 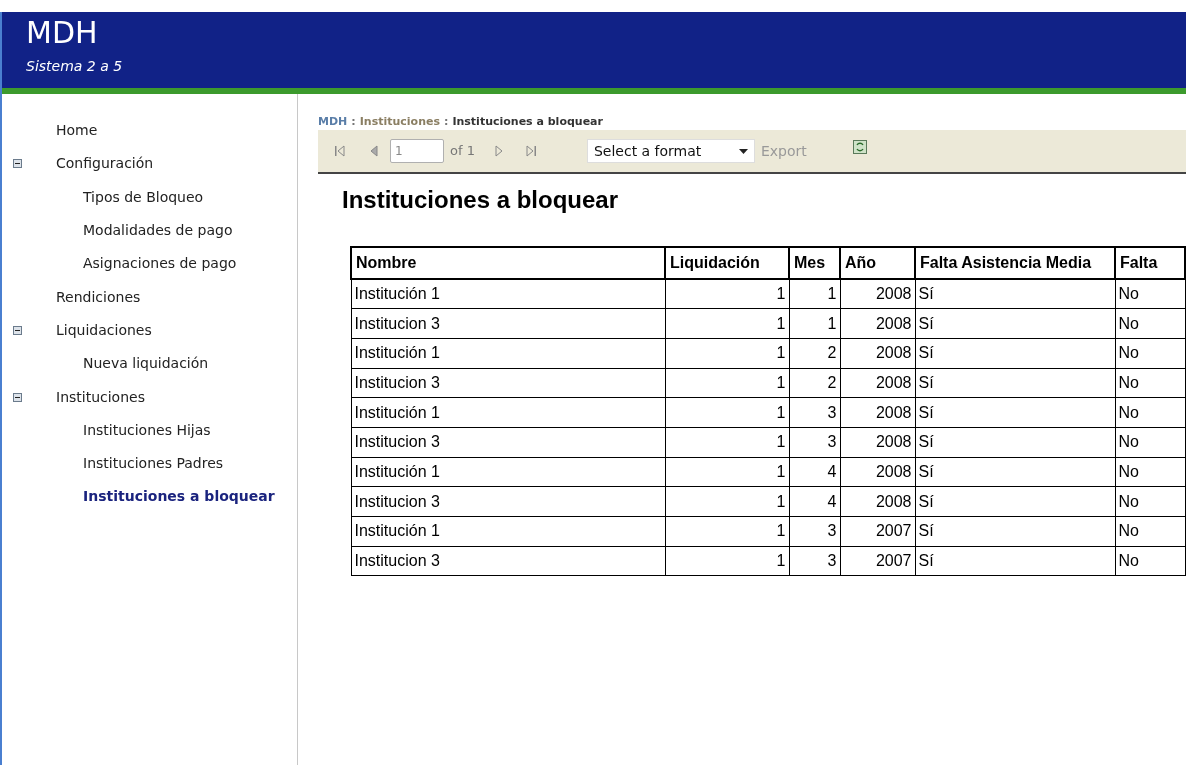 I want to click on nav-item: Asignaciones de pago, so click(x=160, y=264).